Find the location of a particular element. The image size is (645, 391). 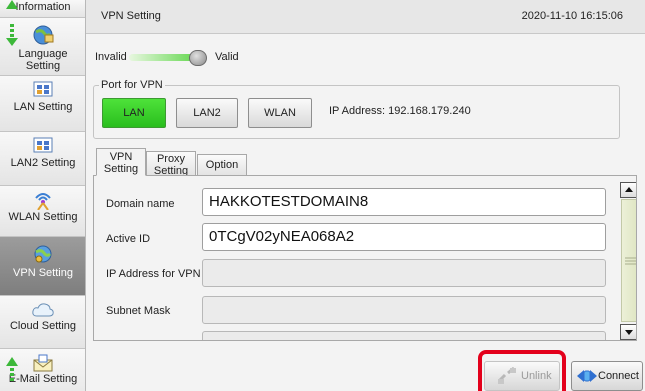

tab-label-line1: VPN is located at coordinates (121, 157).